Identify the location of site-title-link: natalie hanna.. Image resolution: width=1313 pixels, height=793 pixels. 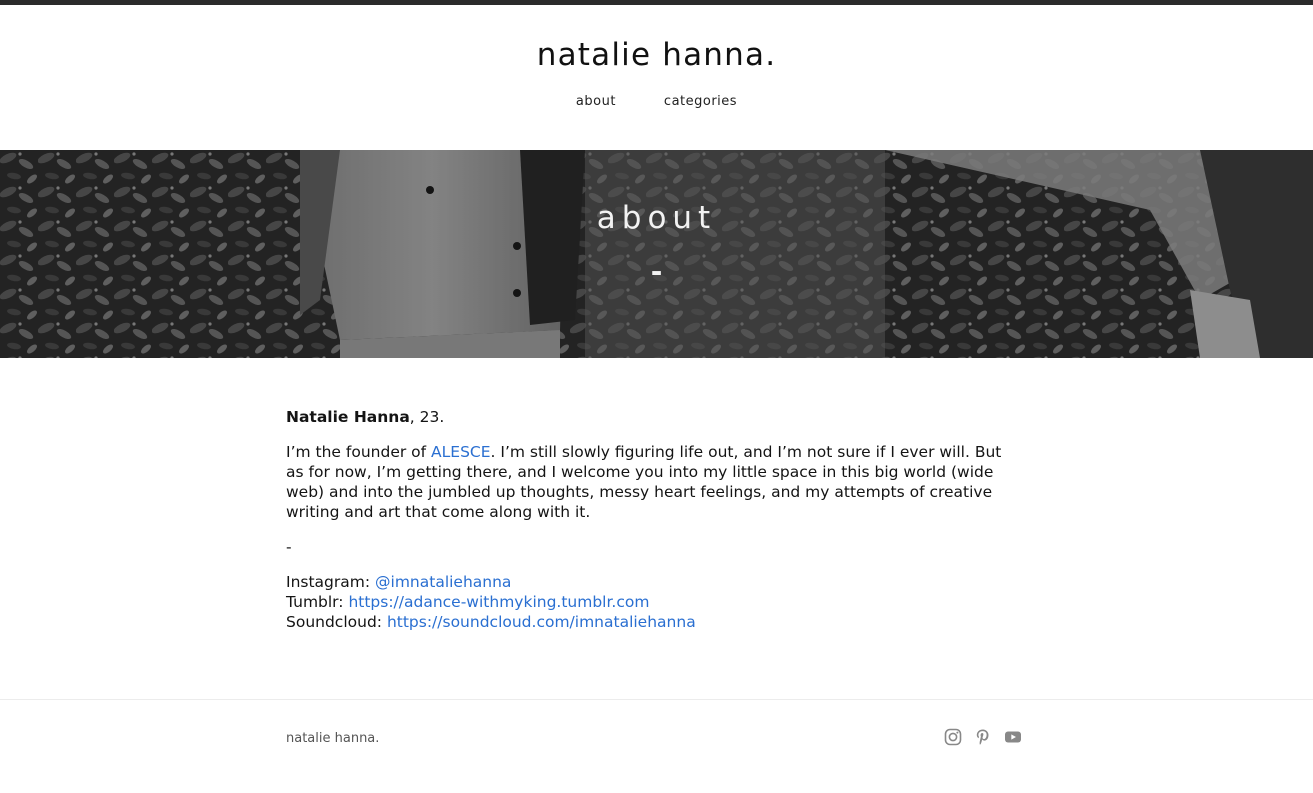
(656, 55).